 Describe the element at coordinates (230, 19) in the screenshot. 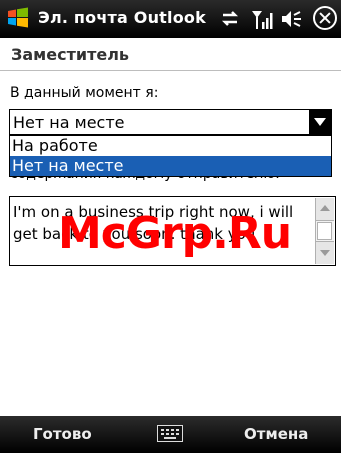

I see `data-connection-icon` at that location.